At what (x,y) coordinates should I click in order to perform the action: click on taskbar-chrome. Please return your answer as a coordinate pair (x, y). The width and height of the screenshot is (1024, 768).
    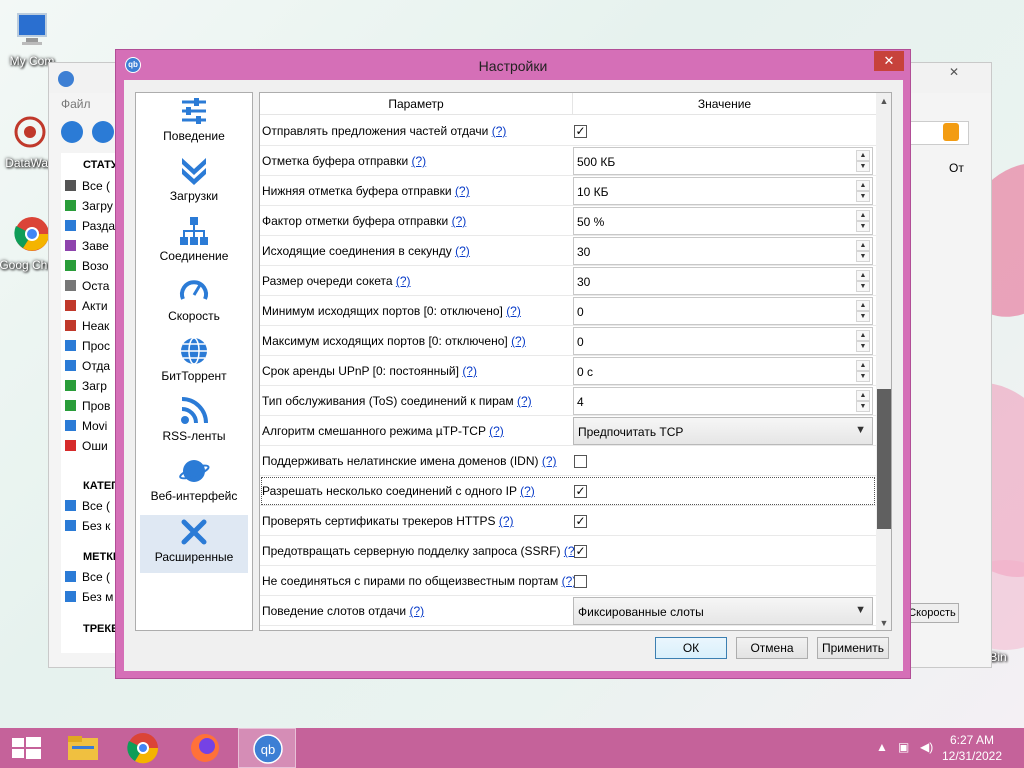
    Looking at the image, I should click on (143, 748).